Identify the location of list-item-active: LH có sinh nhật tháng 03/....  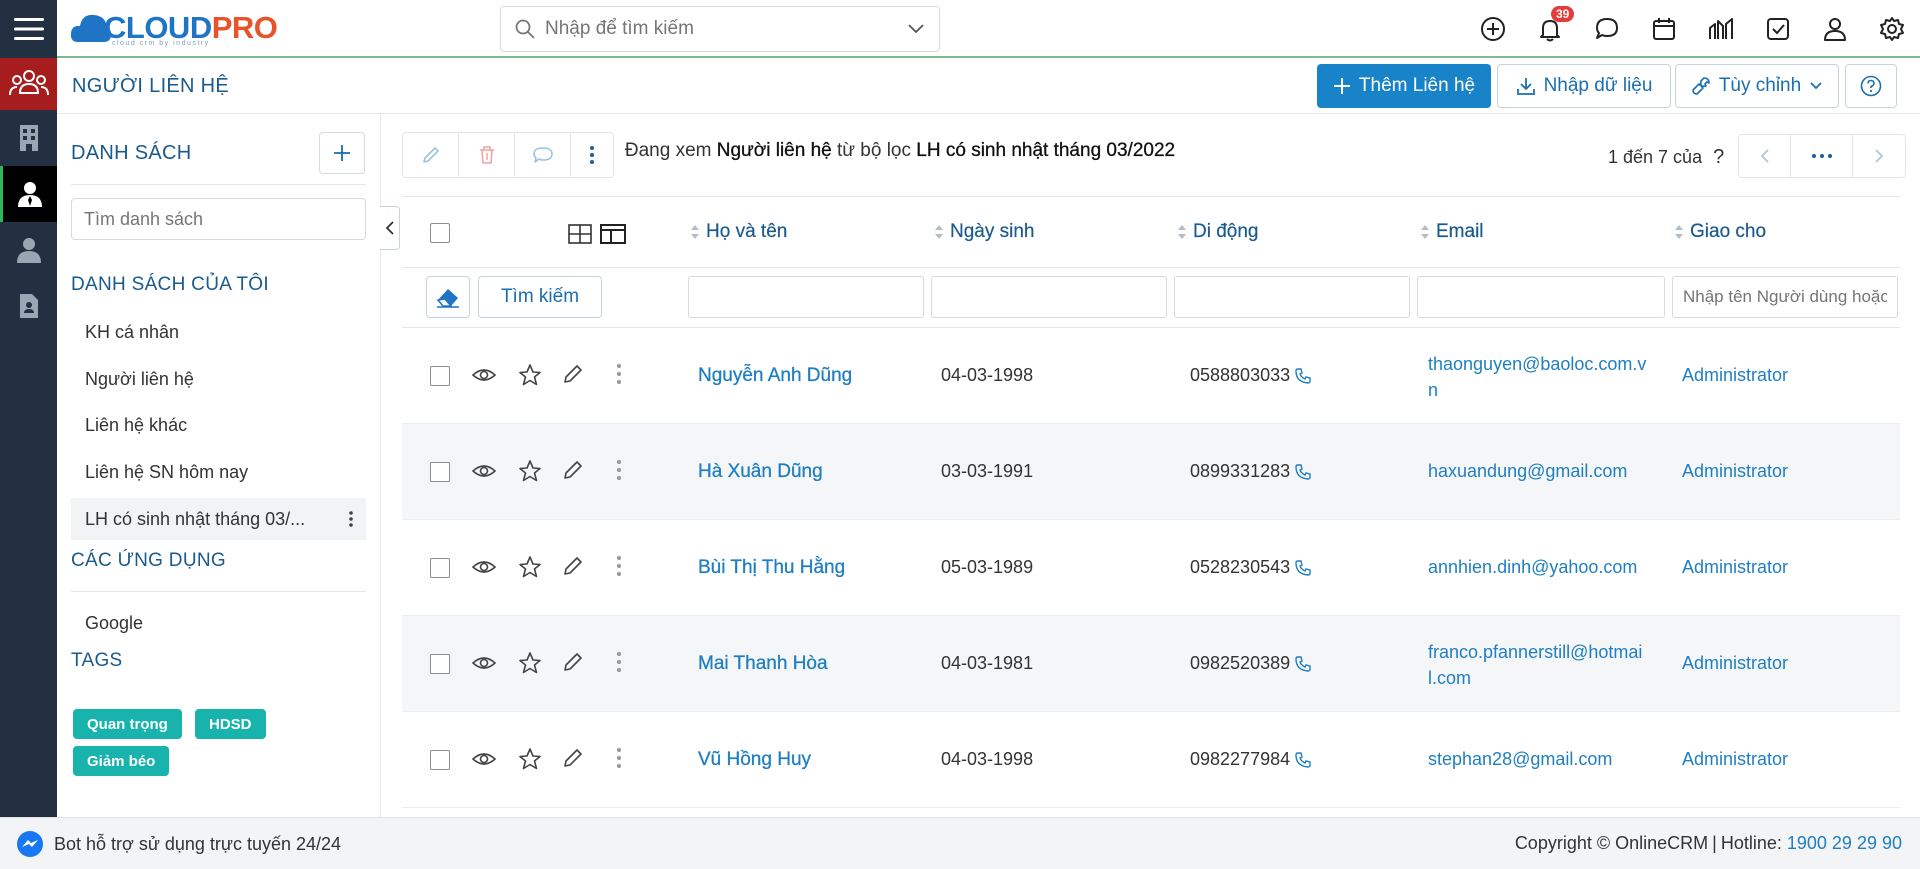
(218, 519).